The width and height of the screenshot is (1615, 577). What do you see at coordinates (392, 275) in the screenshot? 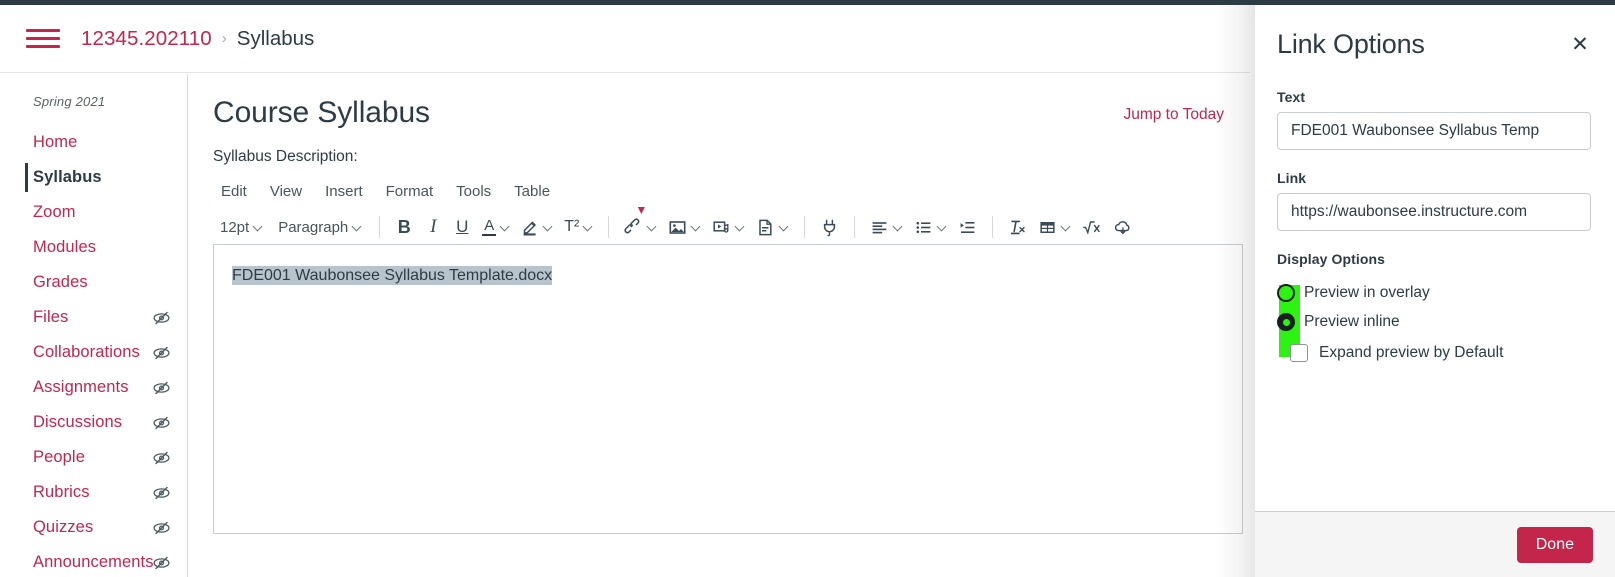
I see `selected-link-text: FDE001 Waubonsee Syllabus Template.docx` at bounding box center [392, 275].